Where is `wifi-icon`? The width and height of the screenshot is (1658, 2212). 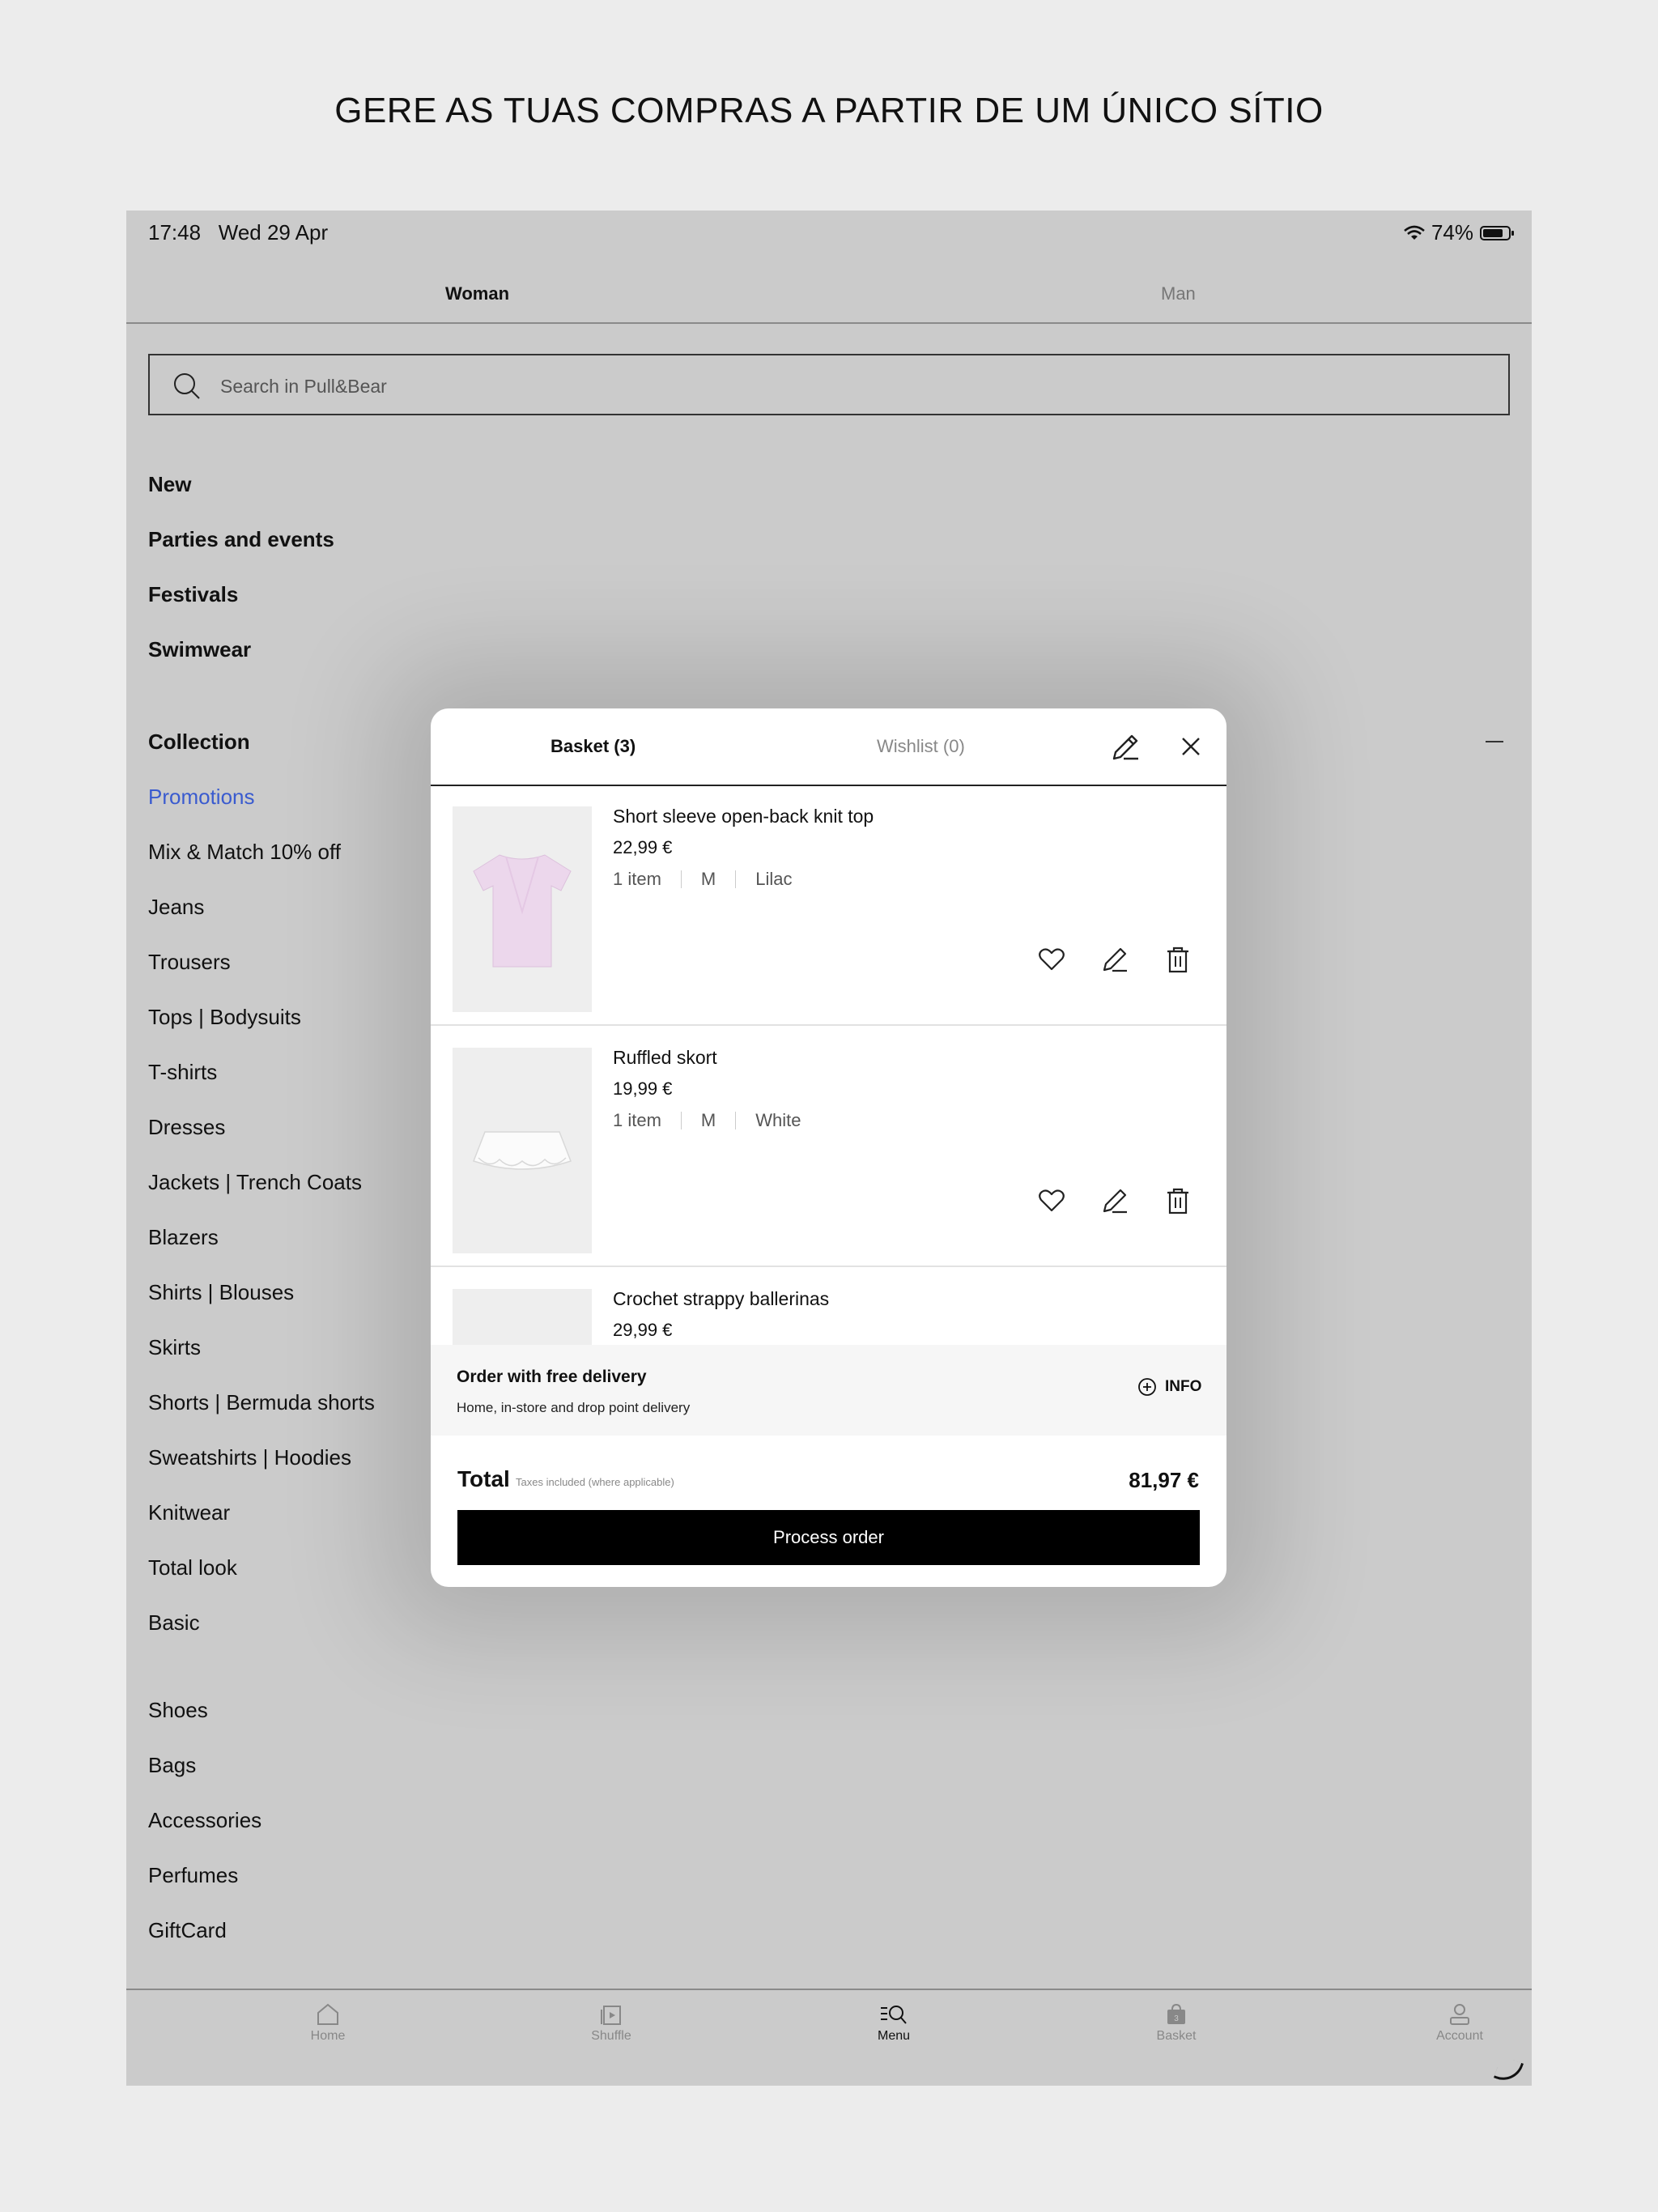
wifi-icon is located at coordinates (1414, 232).